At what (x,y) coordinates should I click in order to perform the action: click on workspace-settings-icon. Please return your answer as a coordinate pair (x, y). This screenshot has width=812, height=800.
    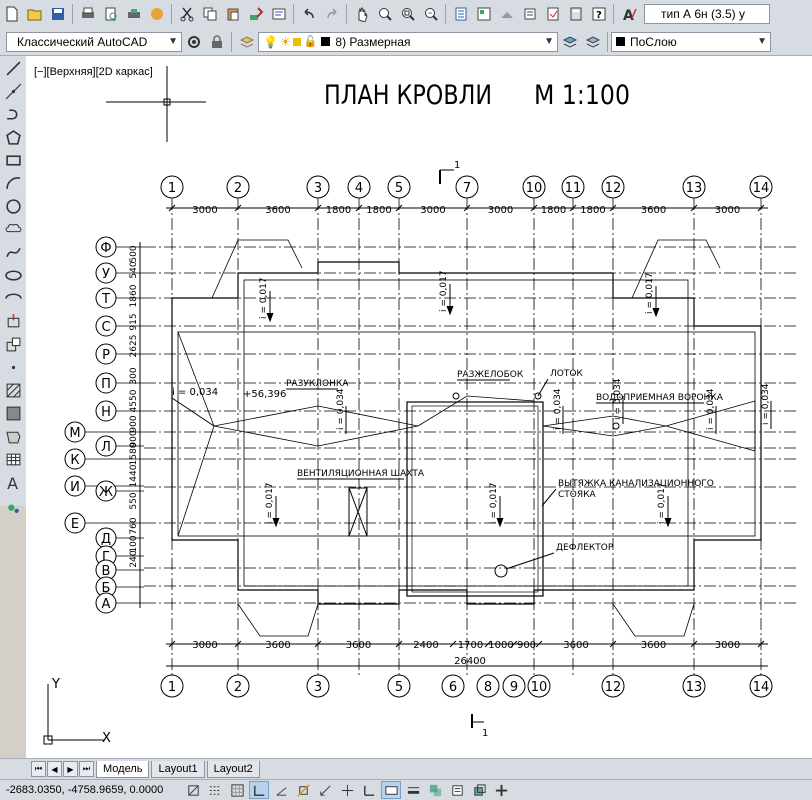
    Looking at the image, I should click on (193, 41).